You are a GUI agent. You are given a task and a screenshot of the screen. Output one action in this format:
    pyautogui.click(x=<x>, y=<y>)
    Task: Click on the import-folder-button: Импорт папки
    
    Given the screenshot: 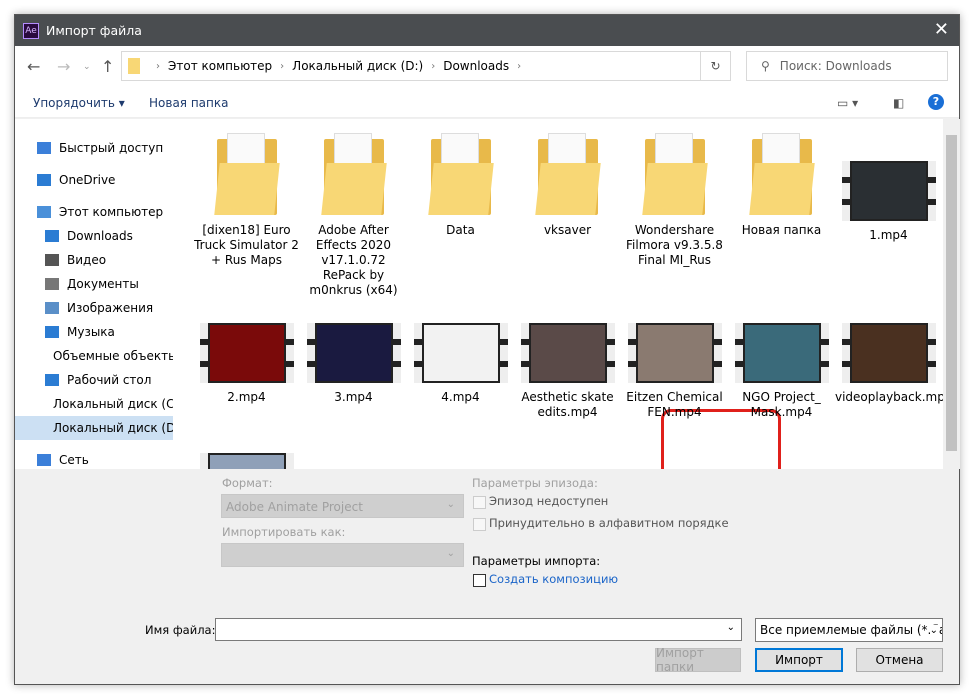 What is the action you would take?
    pyautogui.click(x=698, y=660)
    